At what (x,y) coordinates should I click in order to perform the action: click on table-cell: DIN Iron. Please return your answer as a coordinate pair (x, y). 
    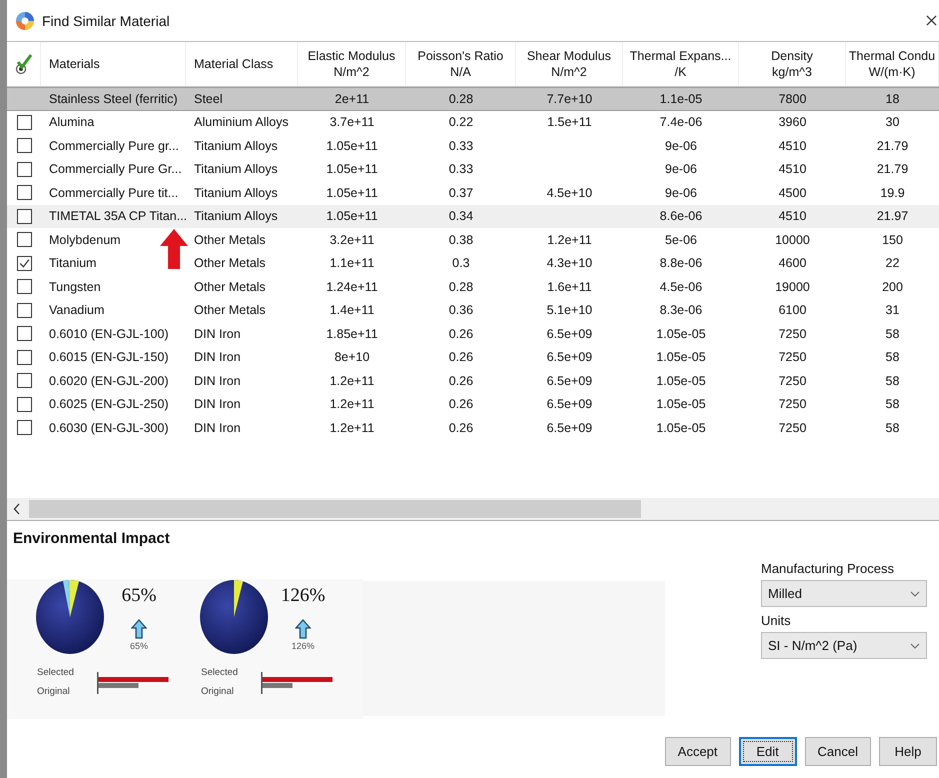
    Looking at the image, I should click on (217, 381).